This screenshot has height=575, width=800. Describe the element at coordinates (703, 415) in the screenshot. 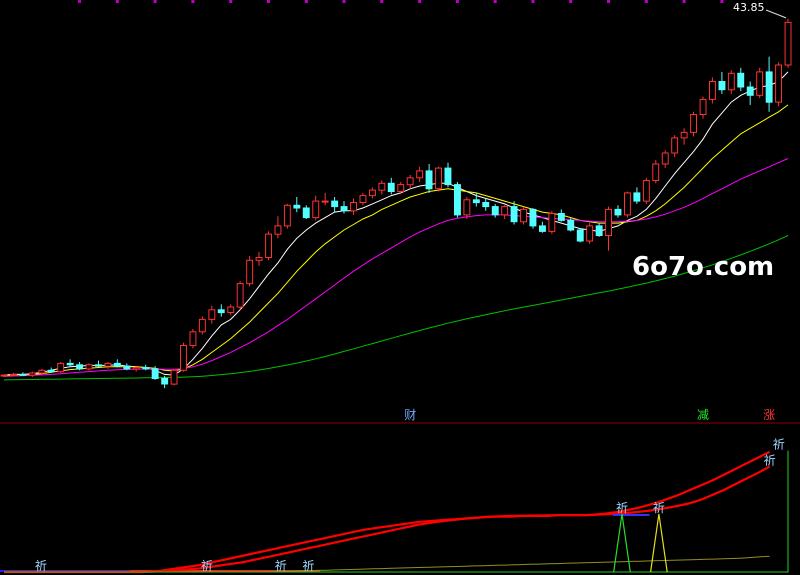

I see `marker-label: 减` at that location.